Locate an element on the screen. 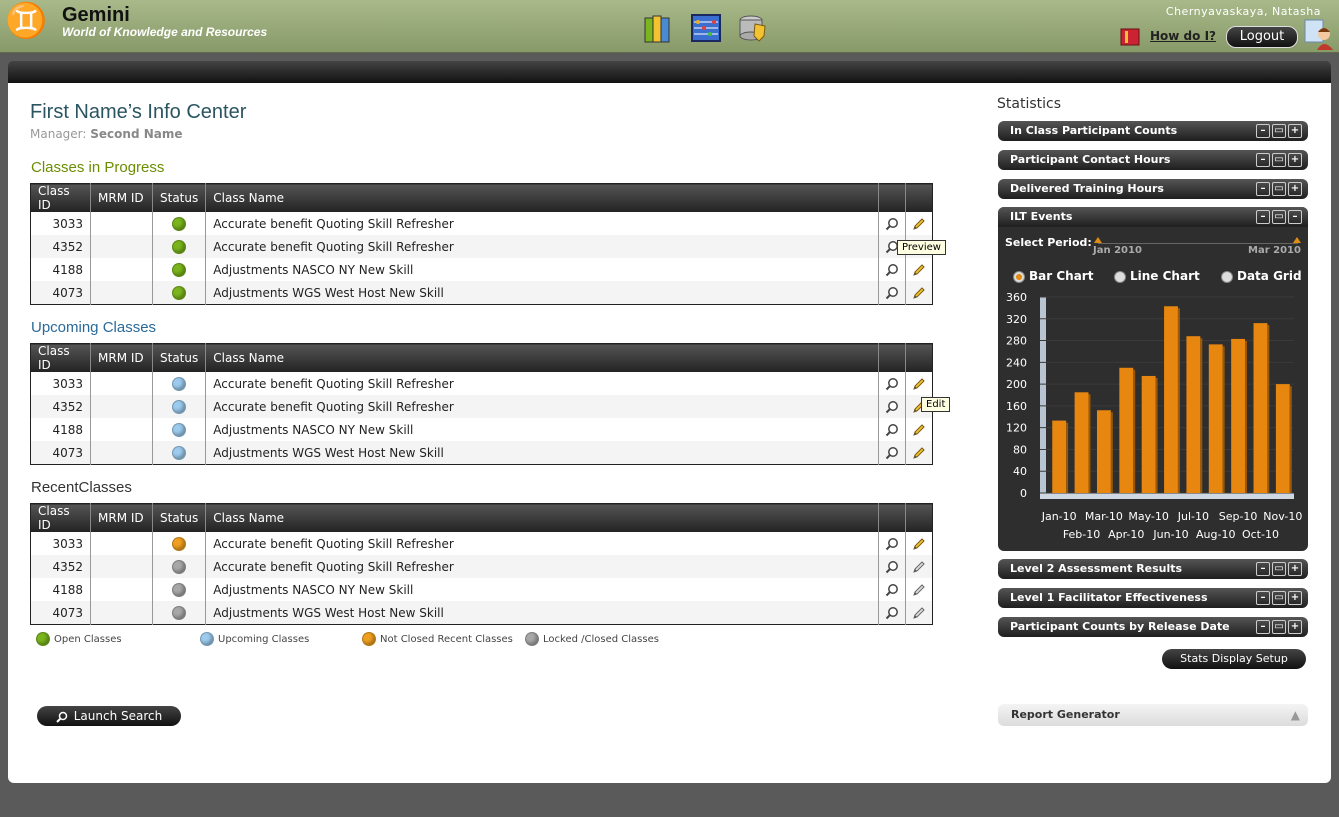 The width and height of the screenshot is (1339, 817). user-avatar-icon is located at coordinates (1319, 34).